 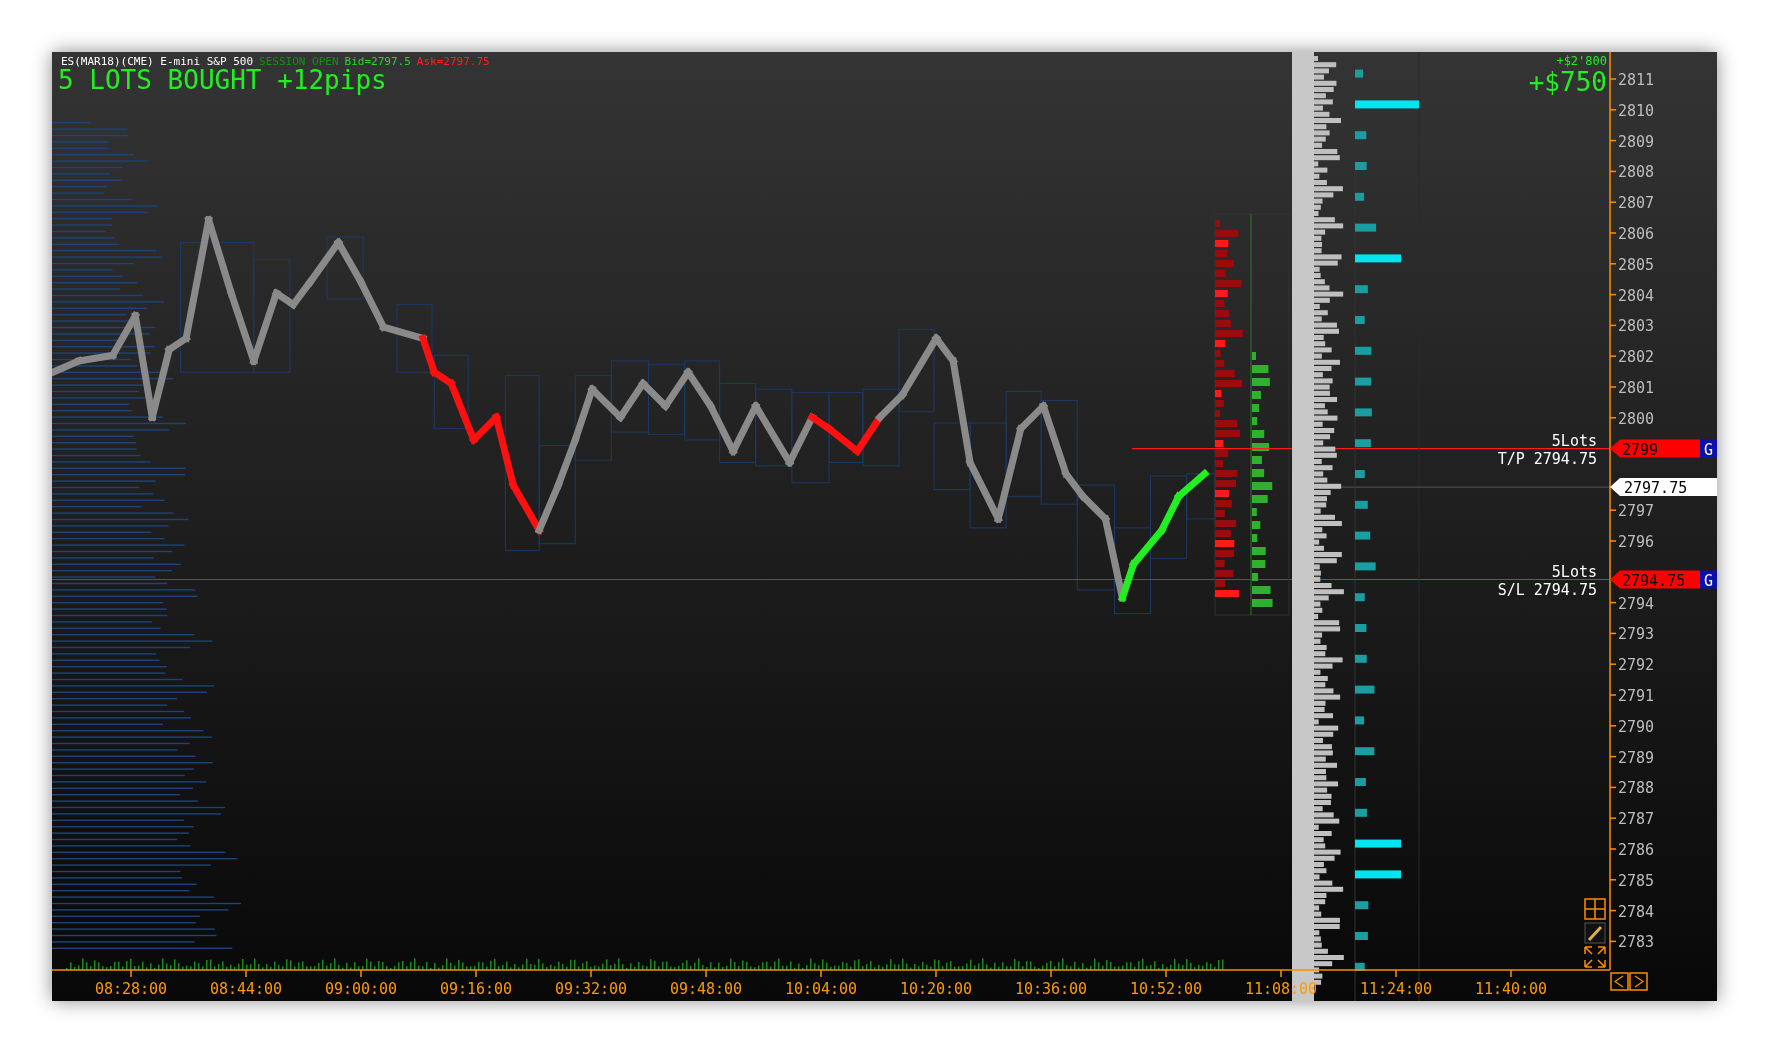 I want to click on price-label: 2788, so click(x=1636, y=788).